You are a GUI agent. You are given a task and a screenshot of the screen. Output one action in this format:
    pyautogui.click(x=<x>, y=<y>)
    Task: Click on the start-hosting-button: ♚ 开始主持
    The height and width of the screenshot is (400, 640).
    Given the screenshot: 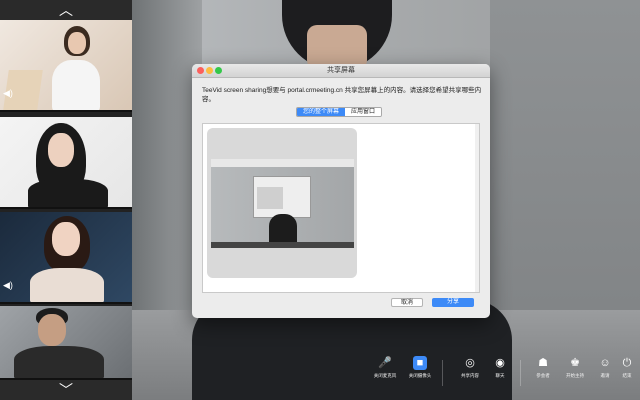 What is the action you would take?
    pyautogui.click(x=575, y=367)
    